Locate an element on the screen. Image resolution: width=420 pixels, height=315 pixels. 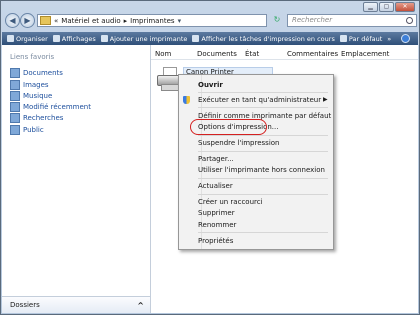
search-placeholder: Rechercher is located at coordinates (312, 20).